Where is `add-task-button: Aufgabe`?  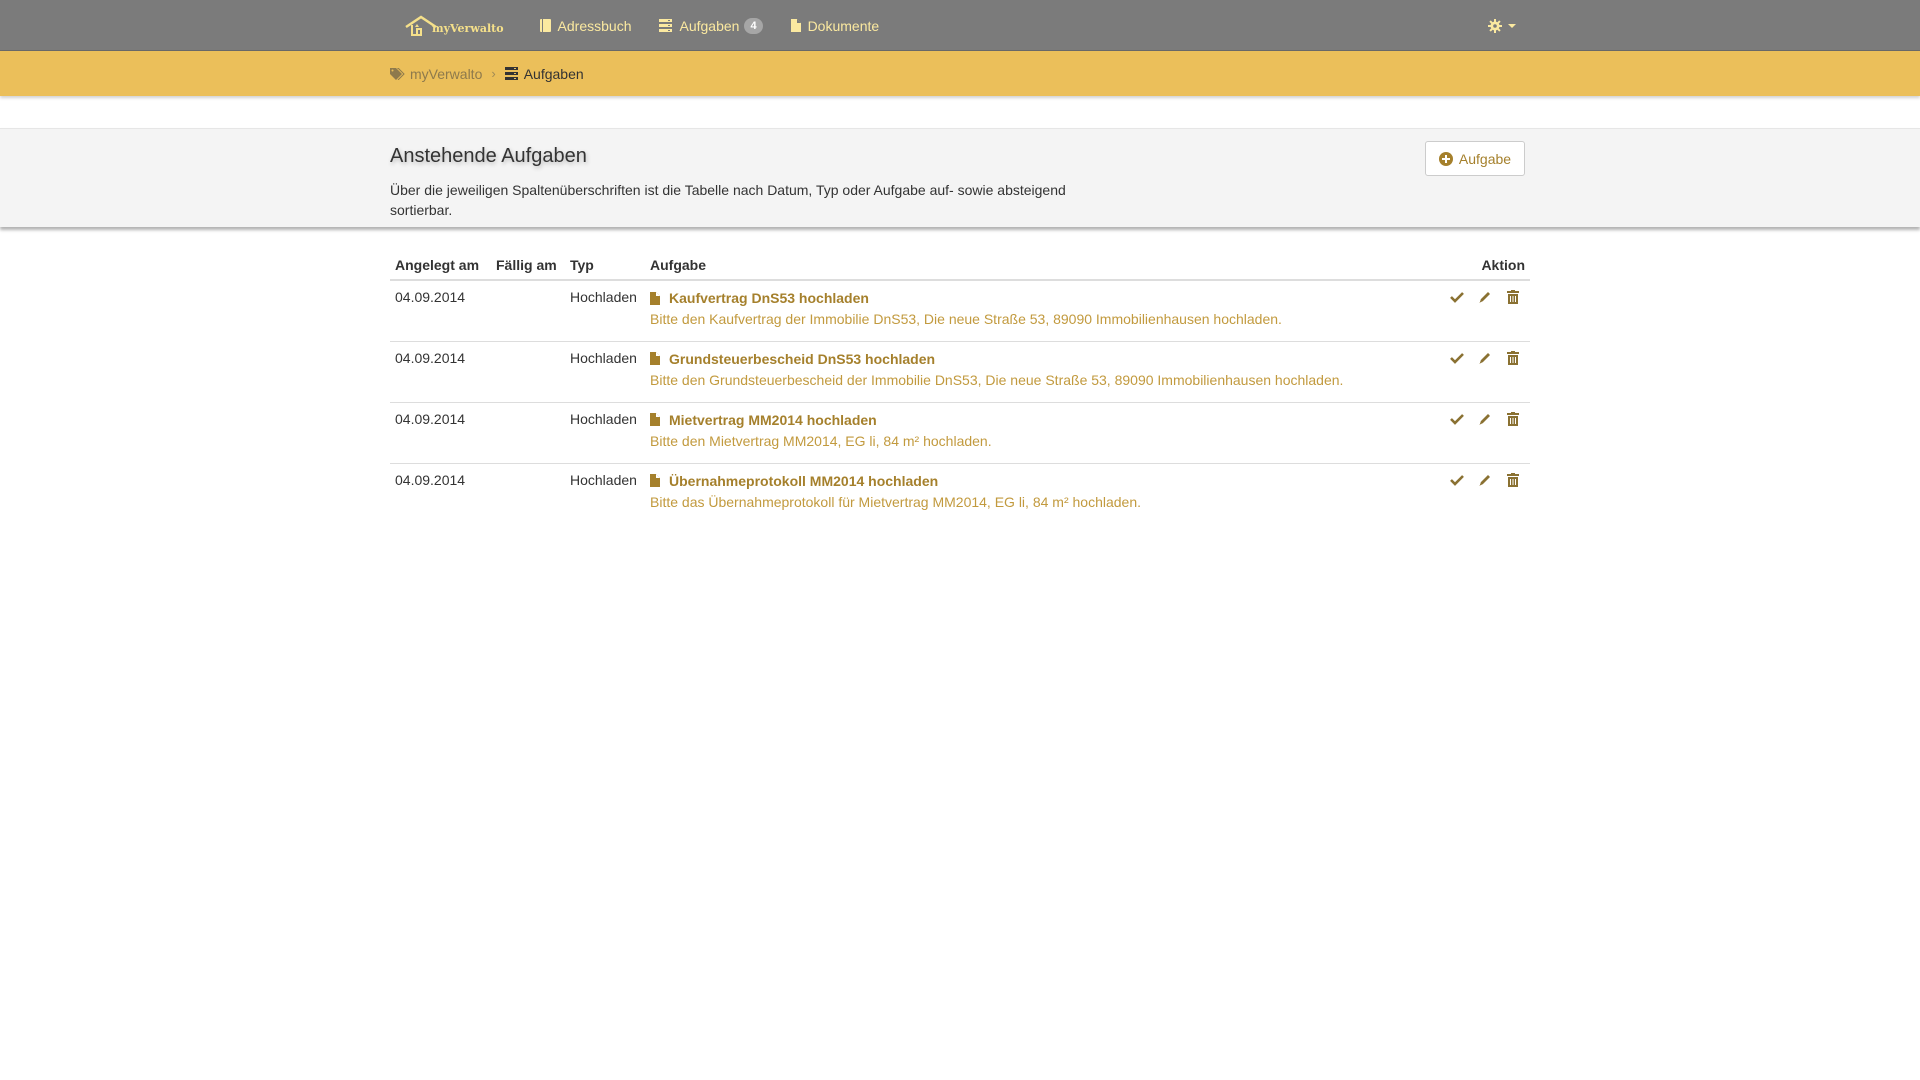 add-task-button: Aufgabe is located at coordinates (1475, 158).